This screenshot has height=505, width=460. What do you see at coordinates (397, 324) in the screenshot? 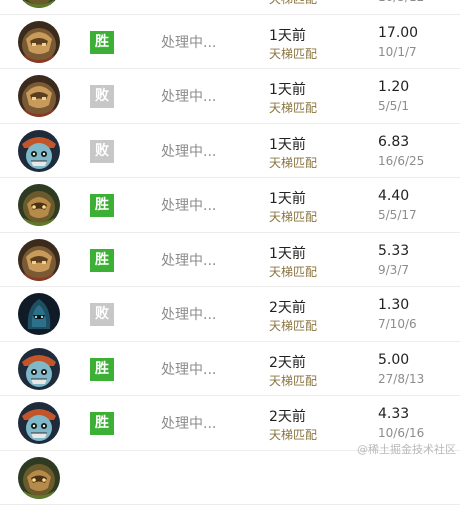
I see `kill-death-assist: 7/10/6` at bounding box center [397, 324].